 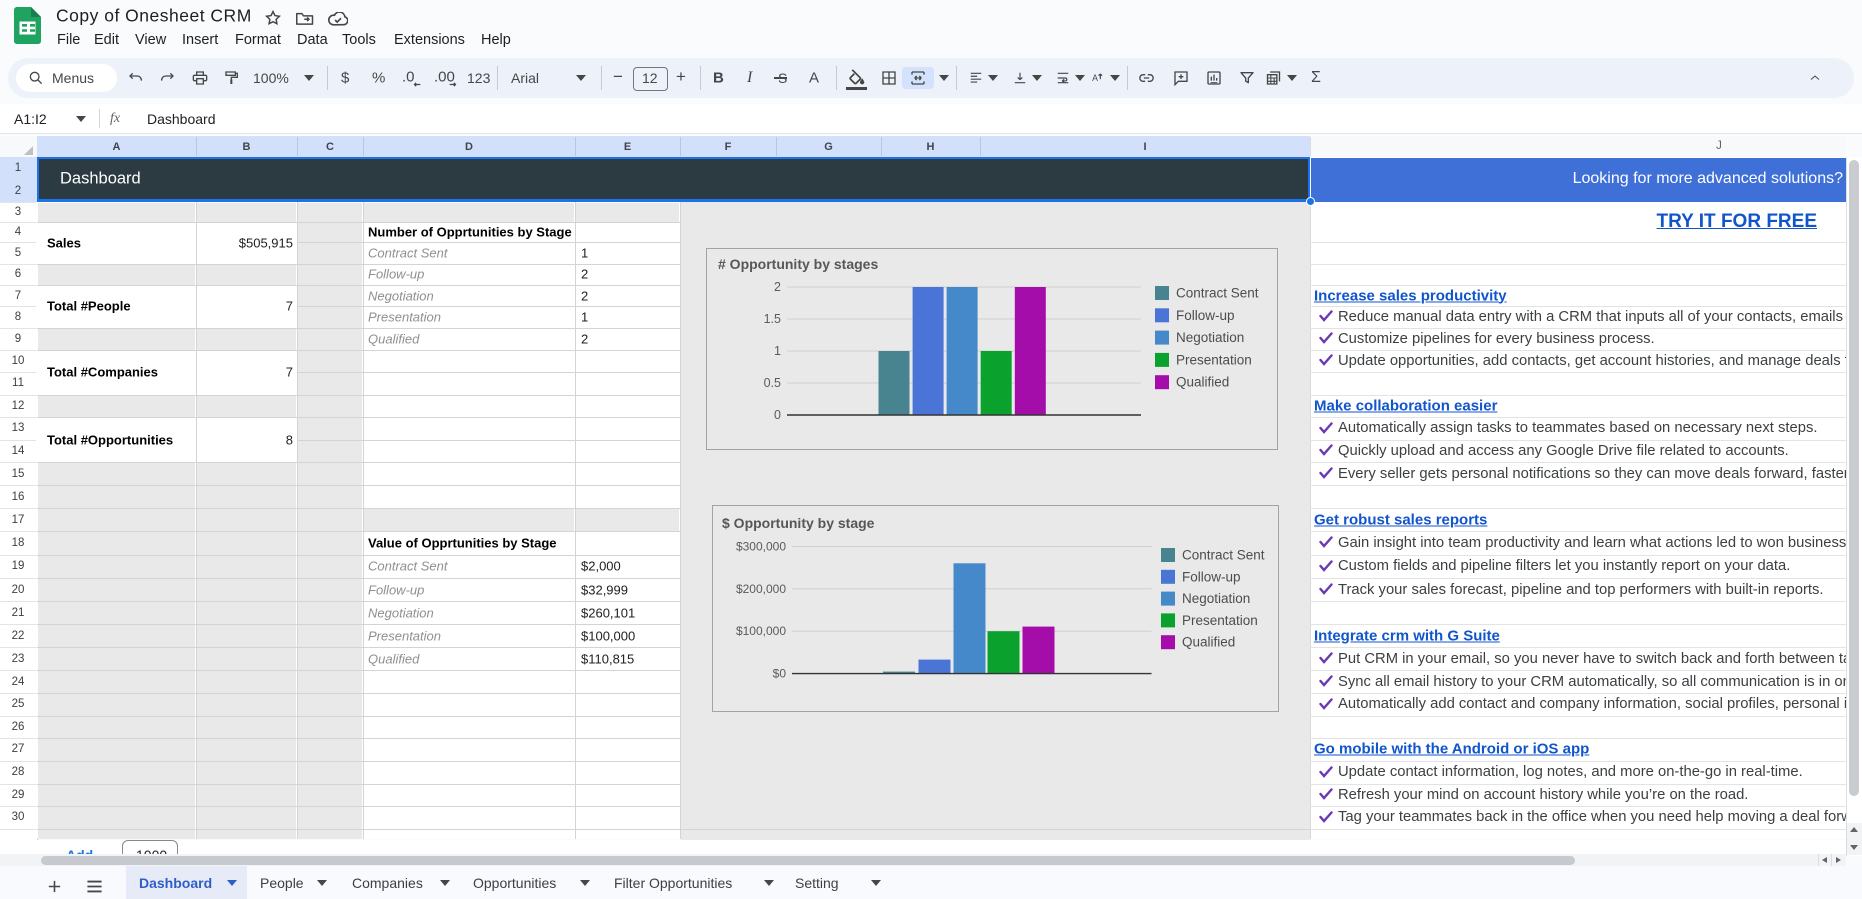 I want to click on svg-text: 0, so click(x=777, y=415).